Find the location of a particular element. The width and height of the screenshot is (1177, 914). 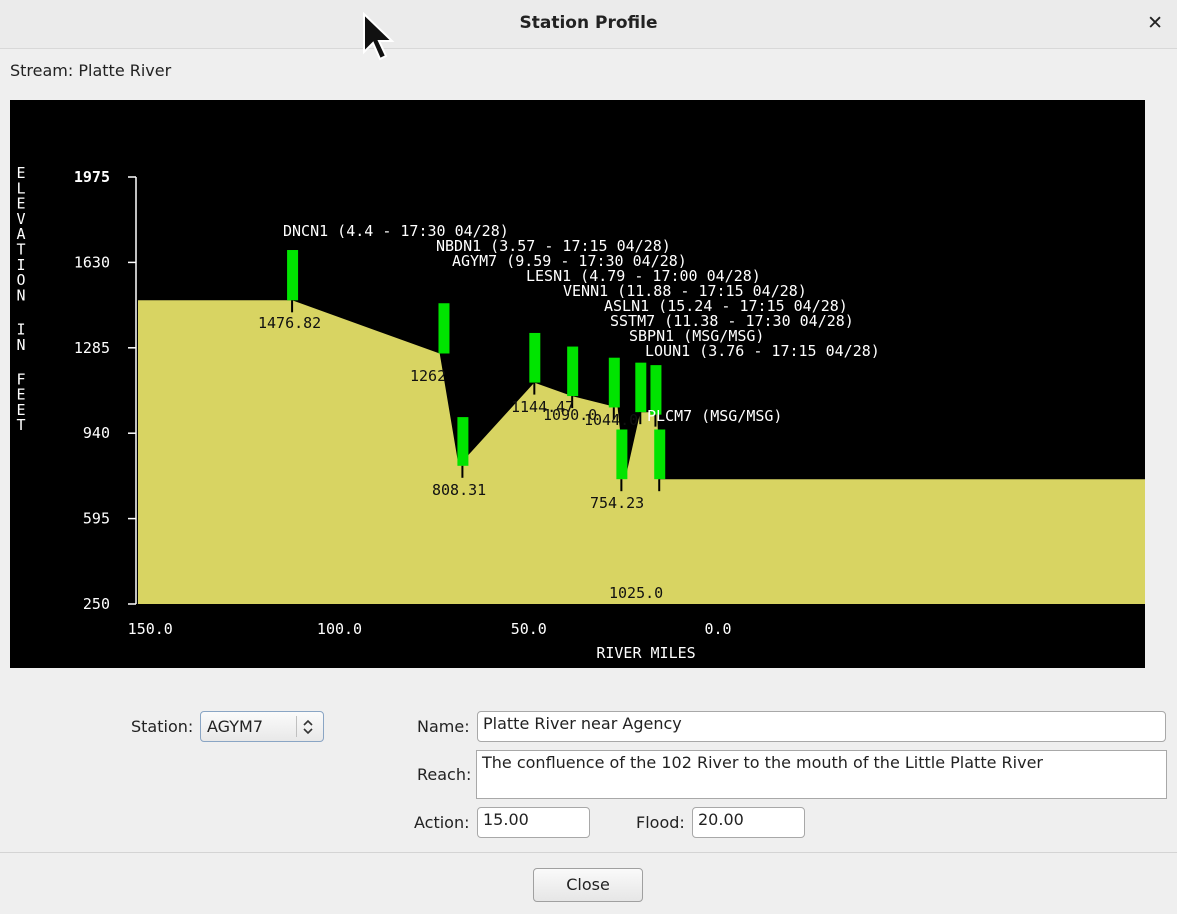

value-label-plcm7: 1025.0 is located at coordinates (636, 593).